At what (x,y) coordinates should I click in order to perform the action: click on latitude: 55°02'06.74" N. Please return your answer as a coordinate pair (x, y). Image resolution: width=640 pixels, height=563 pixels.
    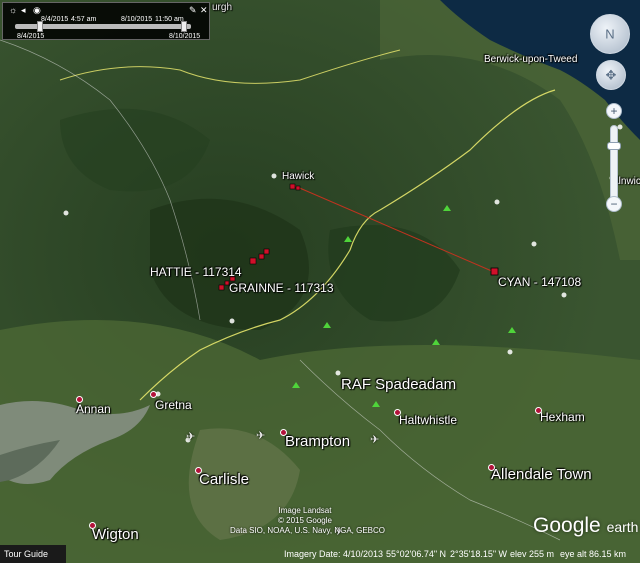
    Looking at the image, I should click on (416, 554).